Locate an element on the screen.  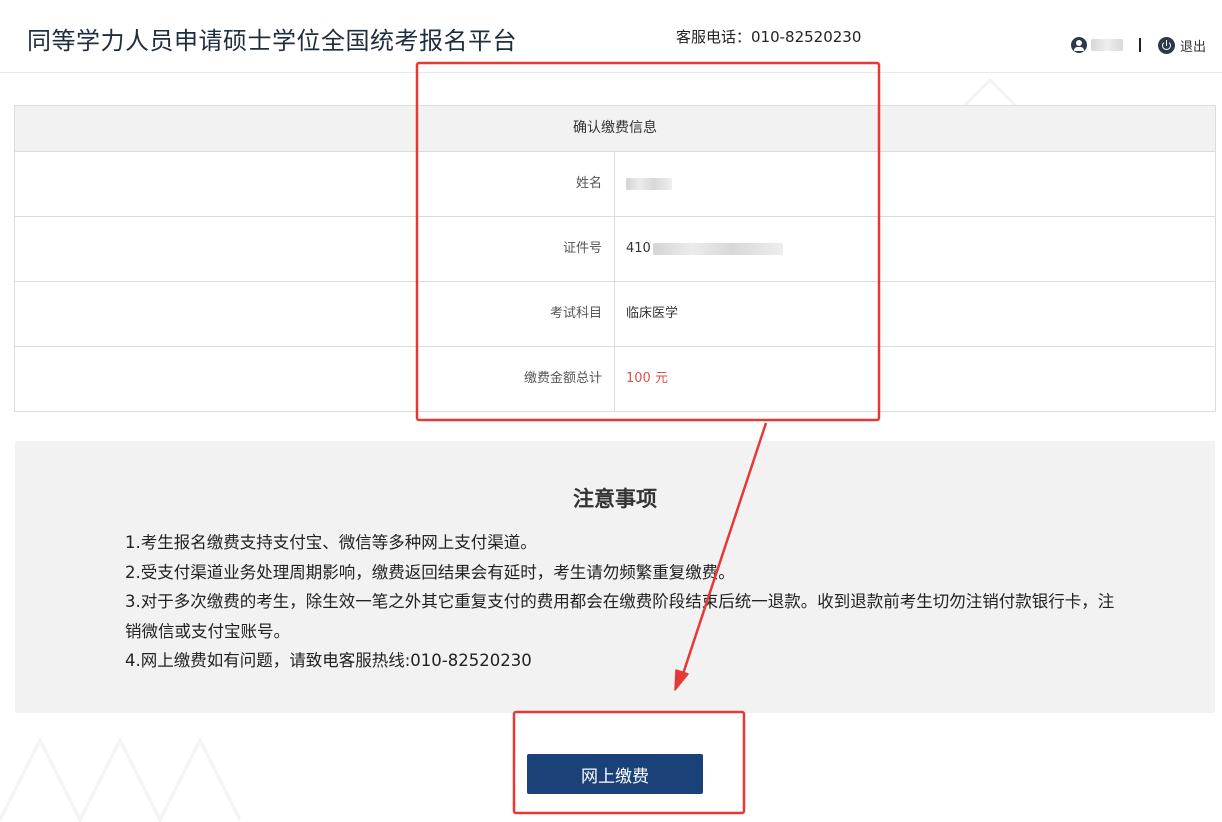
notice-item-4: 4.网上缴费如有问题，请致电客服热线:010-82520230 is located at coordinates (328, 660).